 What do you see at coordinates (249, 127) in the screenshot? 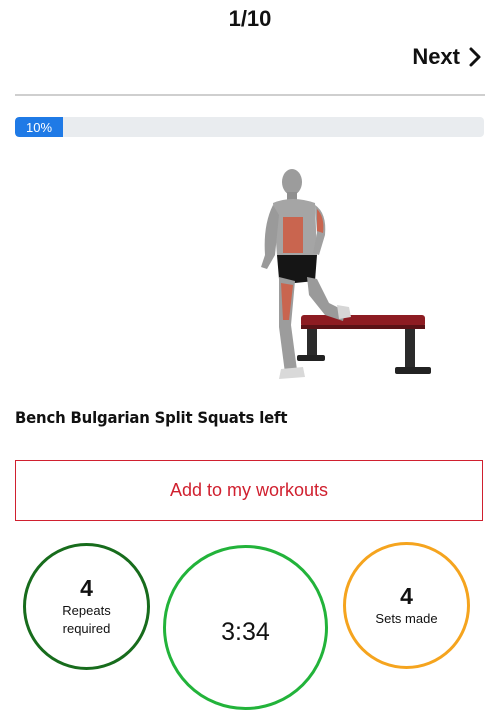
I see `progress-bar: 10%` at bounding box center [249, 127].